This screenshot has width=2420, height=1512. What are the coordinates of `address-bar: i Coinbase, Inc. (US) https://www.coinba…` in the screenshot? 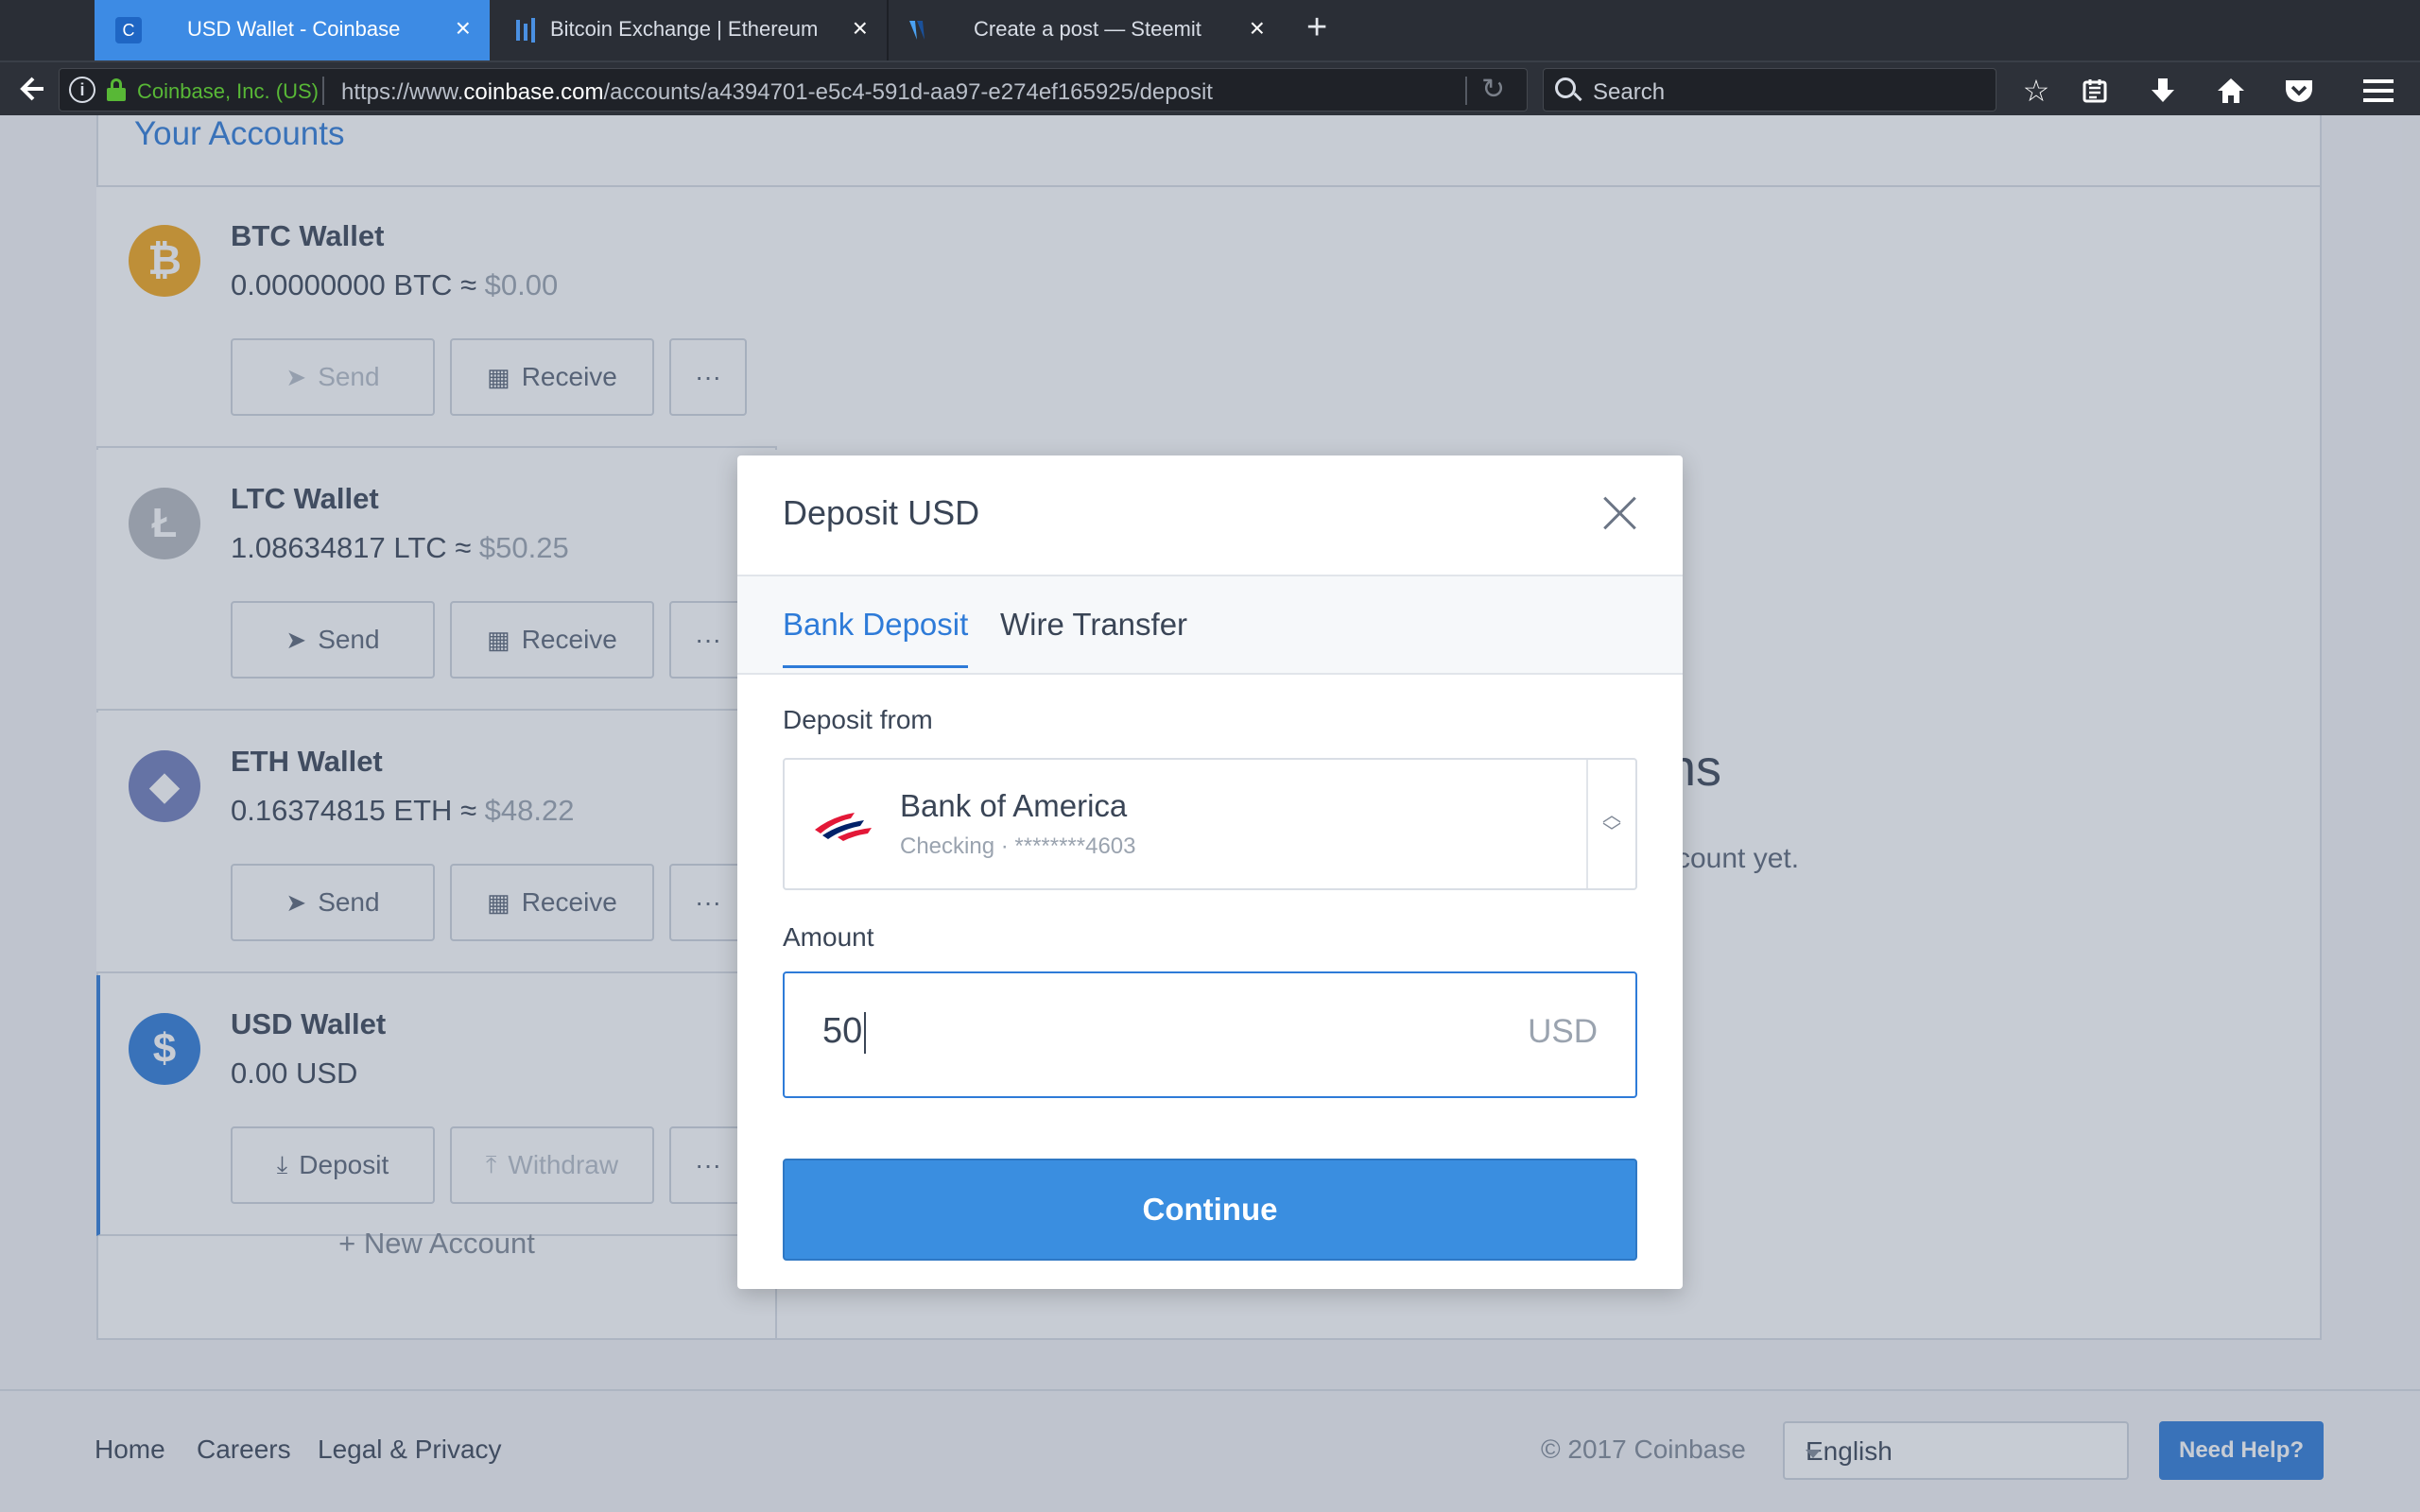 It's located at (793, 90).